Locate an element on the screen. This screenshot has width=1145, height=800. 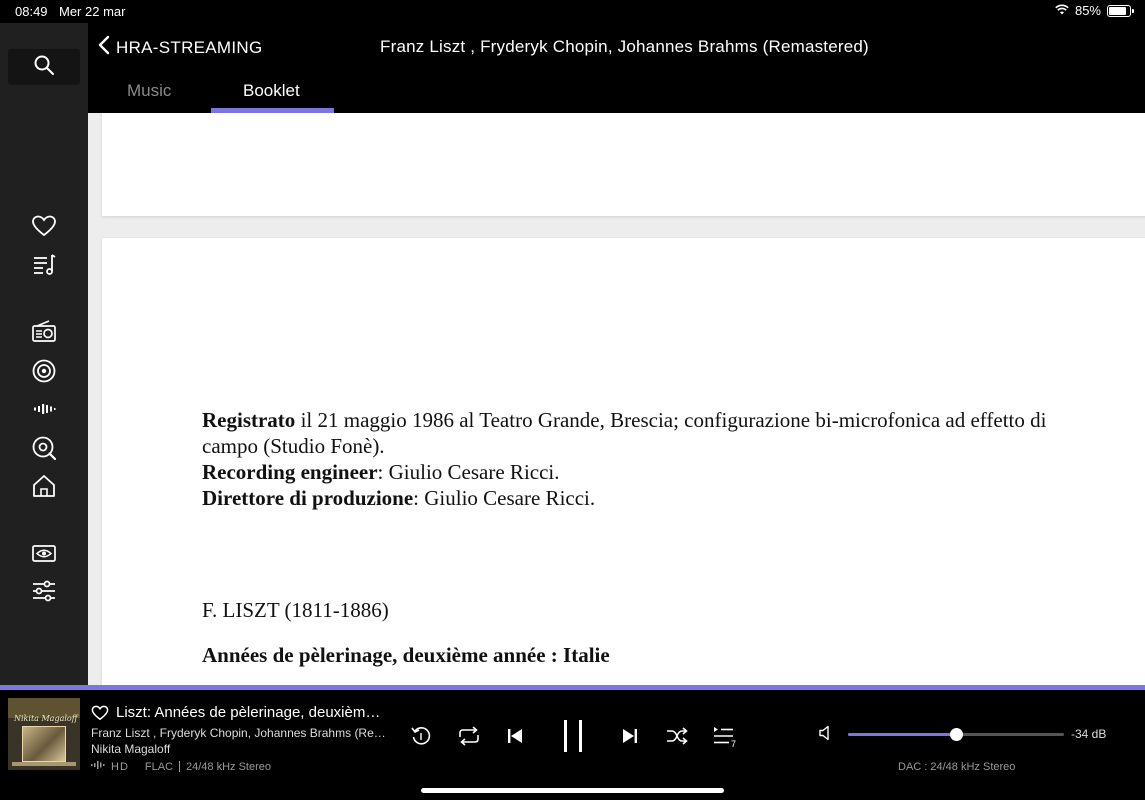
pause-button is located at coordinates (573, 736).